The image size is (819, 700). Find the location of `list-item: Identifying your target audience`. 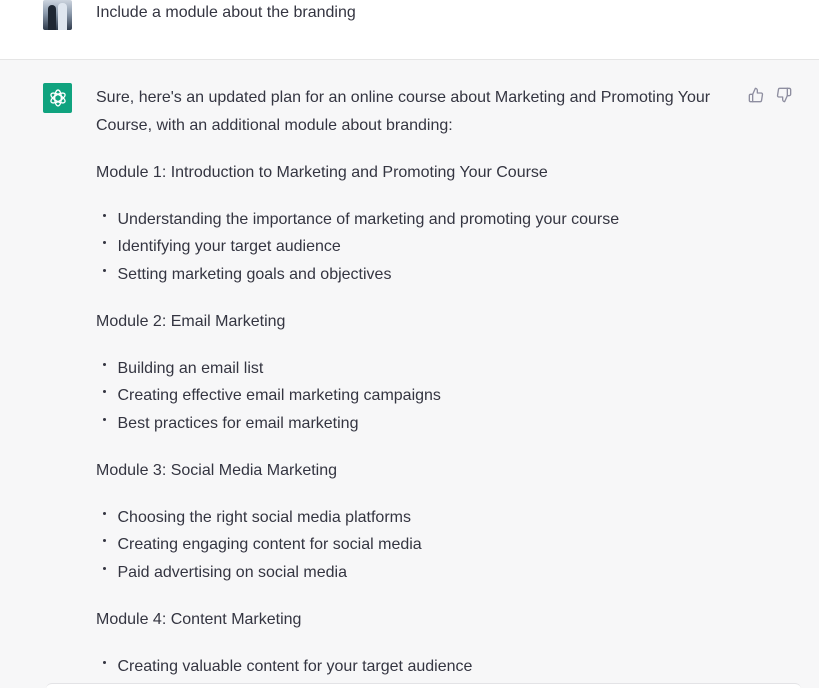

list-item: Identifying your target audience is located at coordinates (411, 247).